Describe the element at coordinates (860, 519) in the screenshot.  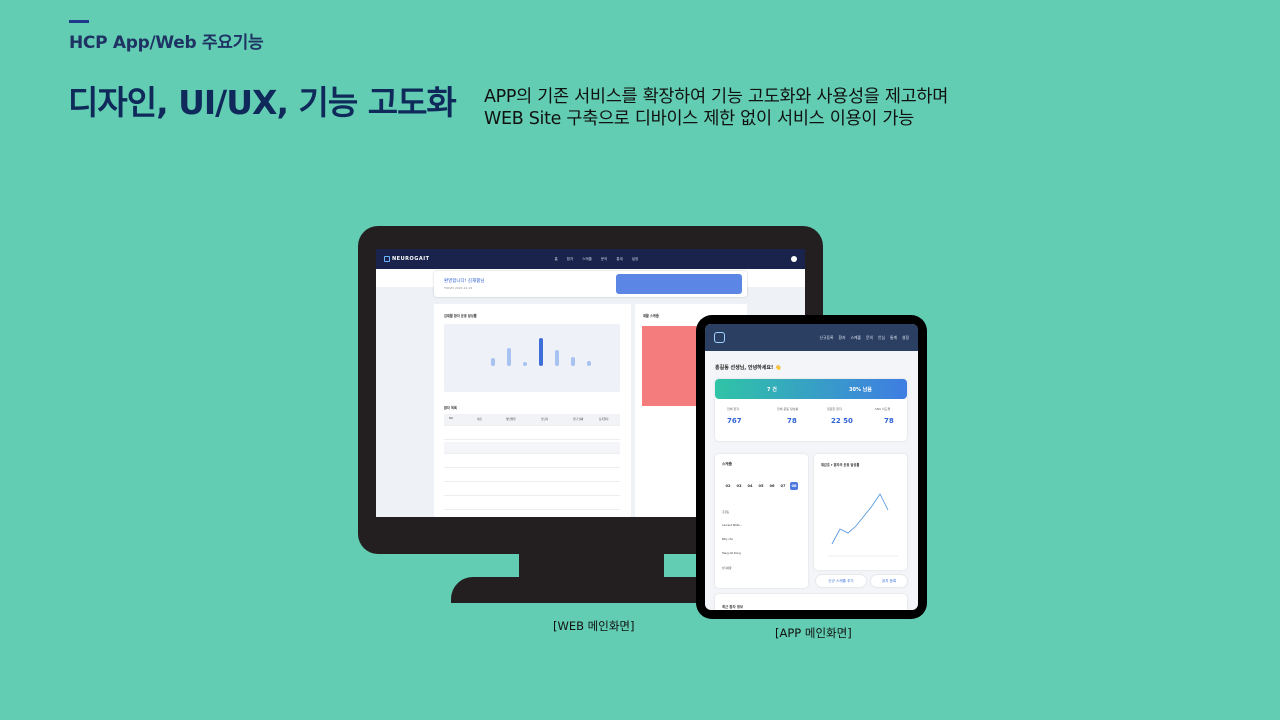
I see `chart-line` at that location.